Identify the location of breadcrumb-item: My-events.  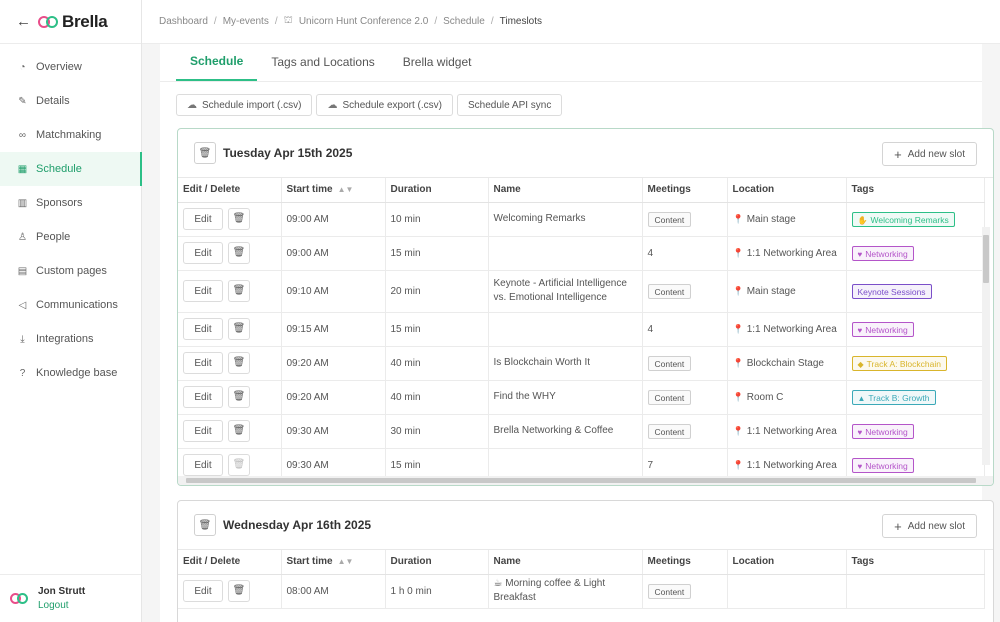
(246, 21).